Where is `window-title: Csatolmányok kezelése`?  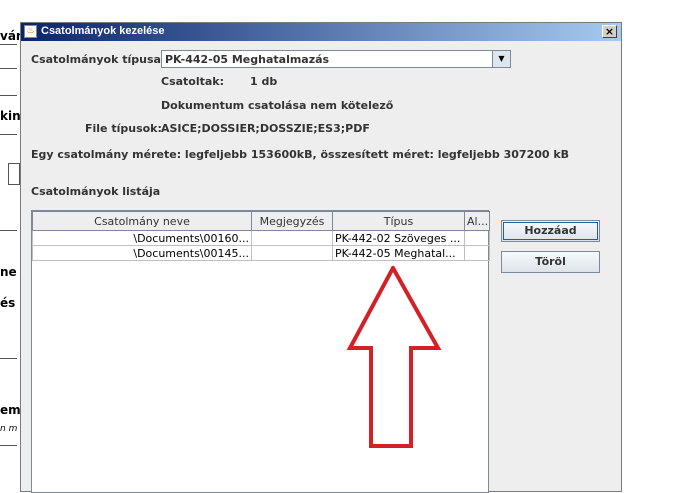 window-title: Csatolmányok kezelése is located at coordinates (103, 31).